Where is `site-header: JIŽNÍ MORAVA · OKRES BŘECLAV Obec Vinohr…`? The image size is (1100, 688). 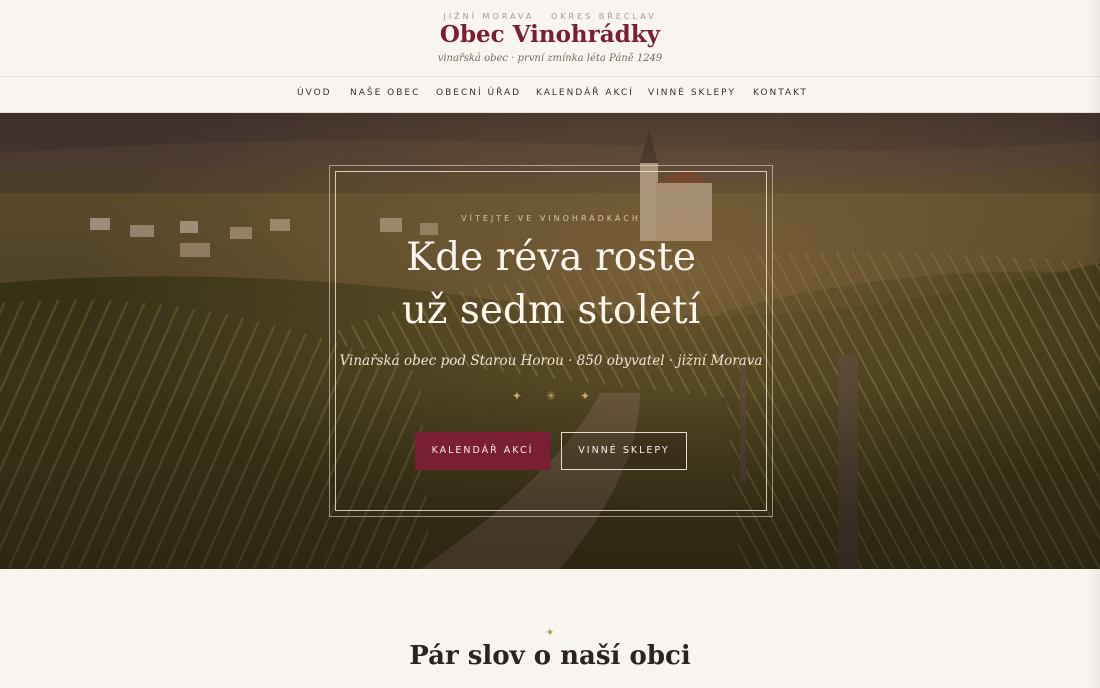 site-header: JIŽNÍ MORAVA · OKRES BŘECLAV Obec Vinohr… is located at coordinates (550, 38).